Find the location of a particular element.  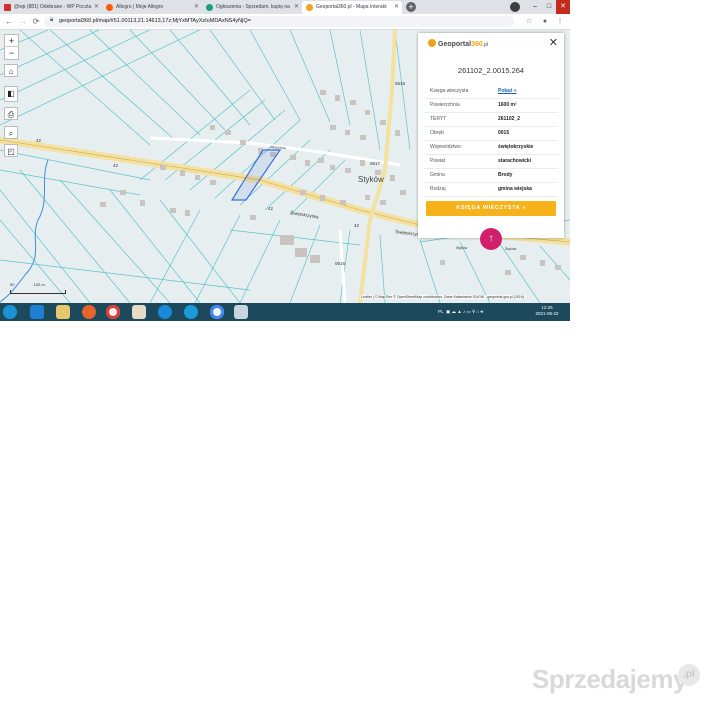

land-register-link: Pokaż » is located at coordinates (507, 91).